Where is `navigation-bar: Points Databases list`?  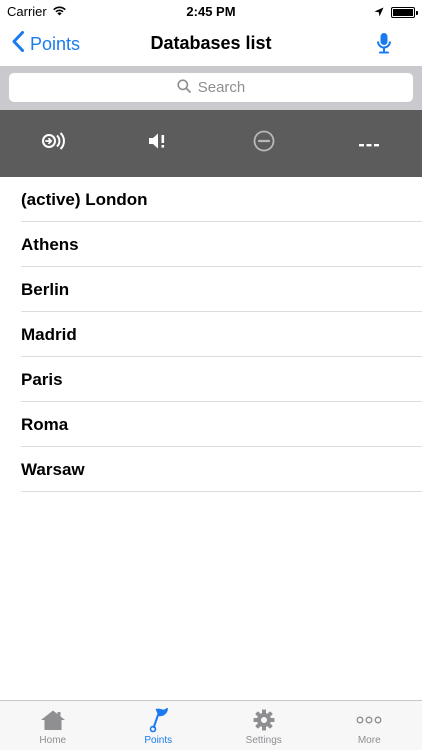
navigation-bar: Points Databases list is located at coordinates (211, 44).